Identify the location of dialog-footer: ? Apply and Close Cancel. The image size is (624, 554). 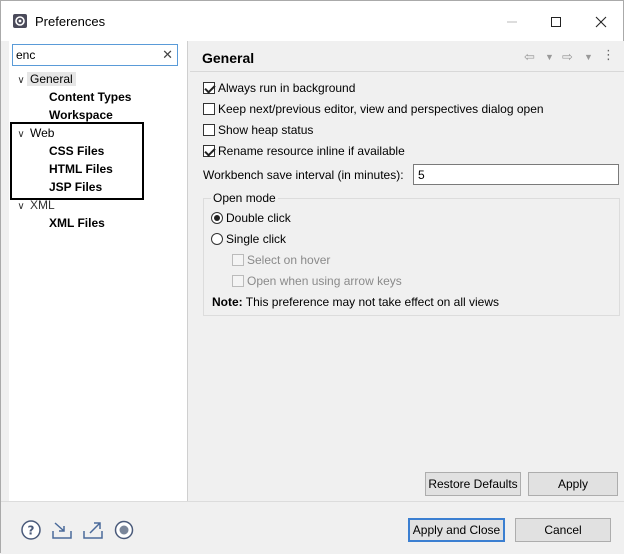
(312, 527).